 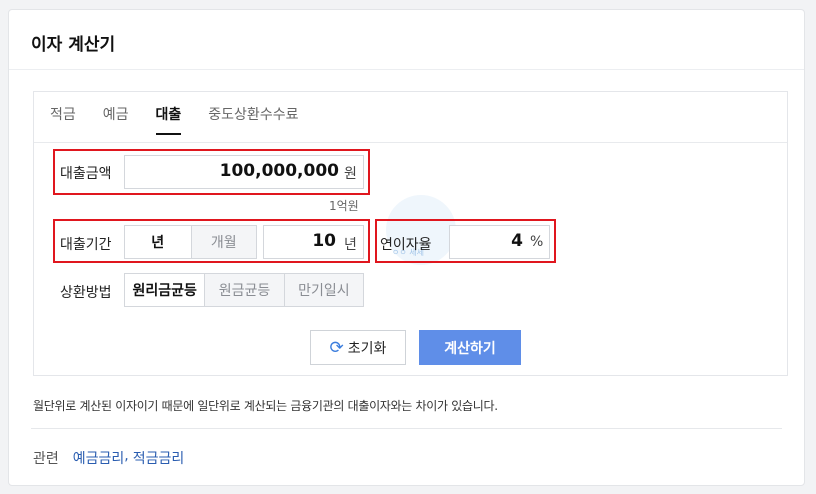 What do you see at coordinates (46, 459) in the screenshot?
I see `related-label: 관련` at bounding box center [46, 459].